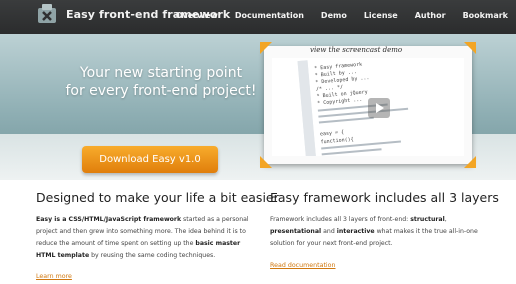  I want to click on left-bold-1: Easy is a CSS/HTML/JavaScript framework, so click(109, 219).